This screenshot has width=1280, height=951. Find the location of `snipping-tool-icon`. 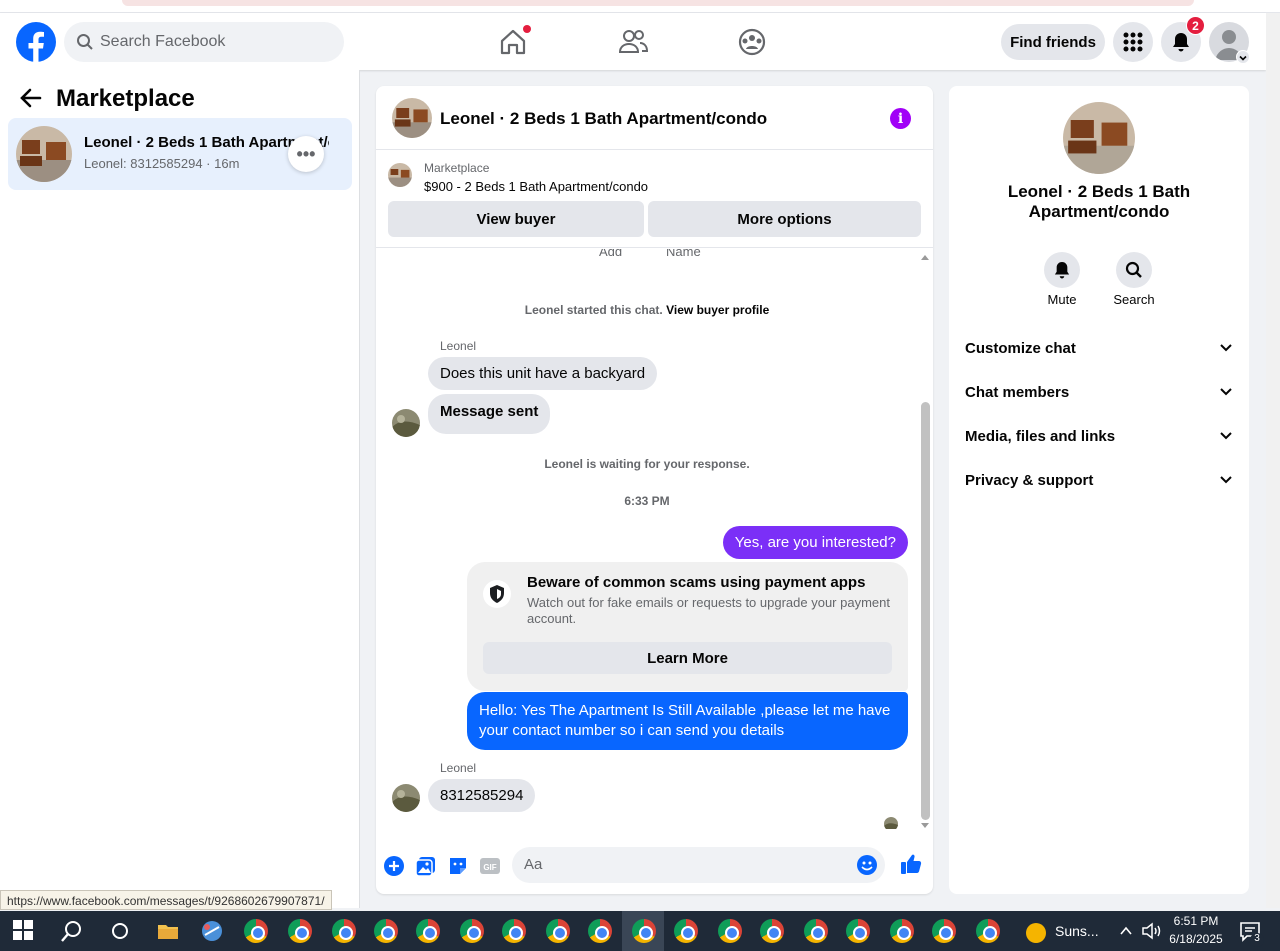

snipping-tool-icon is located at coordinates (212, 931).